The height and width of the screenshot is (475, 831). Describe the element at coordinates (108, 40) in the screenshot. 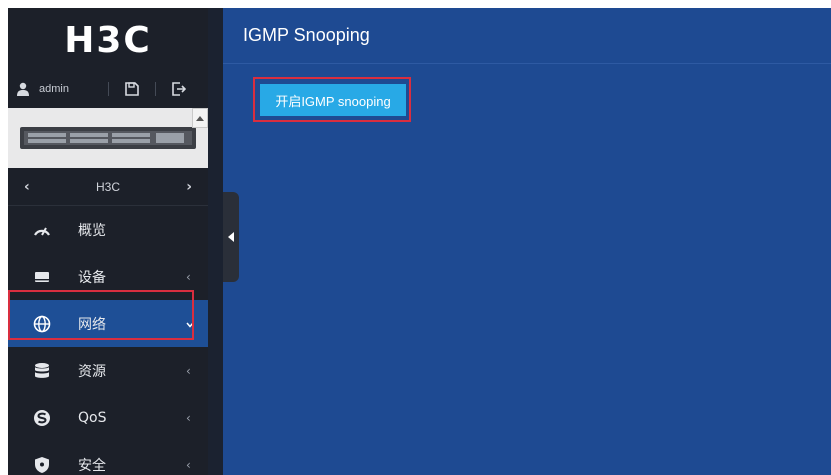

I see `h3c-logo: H3C` at that location.